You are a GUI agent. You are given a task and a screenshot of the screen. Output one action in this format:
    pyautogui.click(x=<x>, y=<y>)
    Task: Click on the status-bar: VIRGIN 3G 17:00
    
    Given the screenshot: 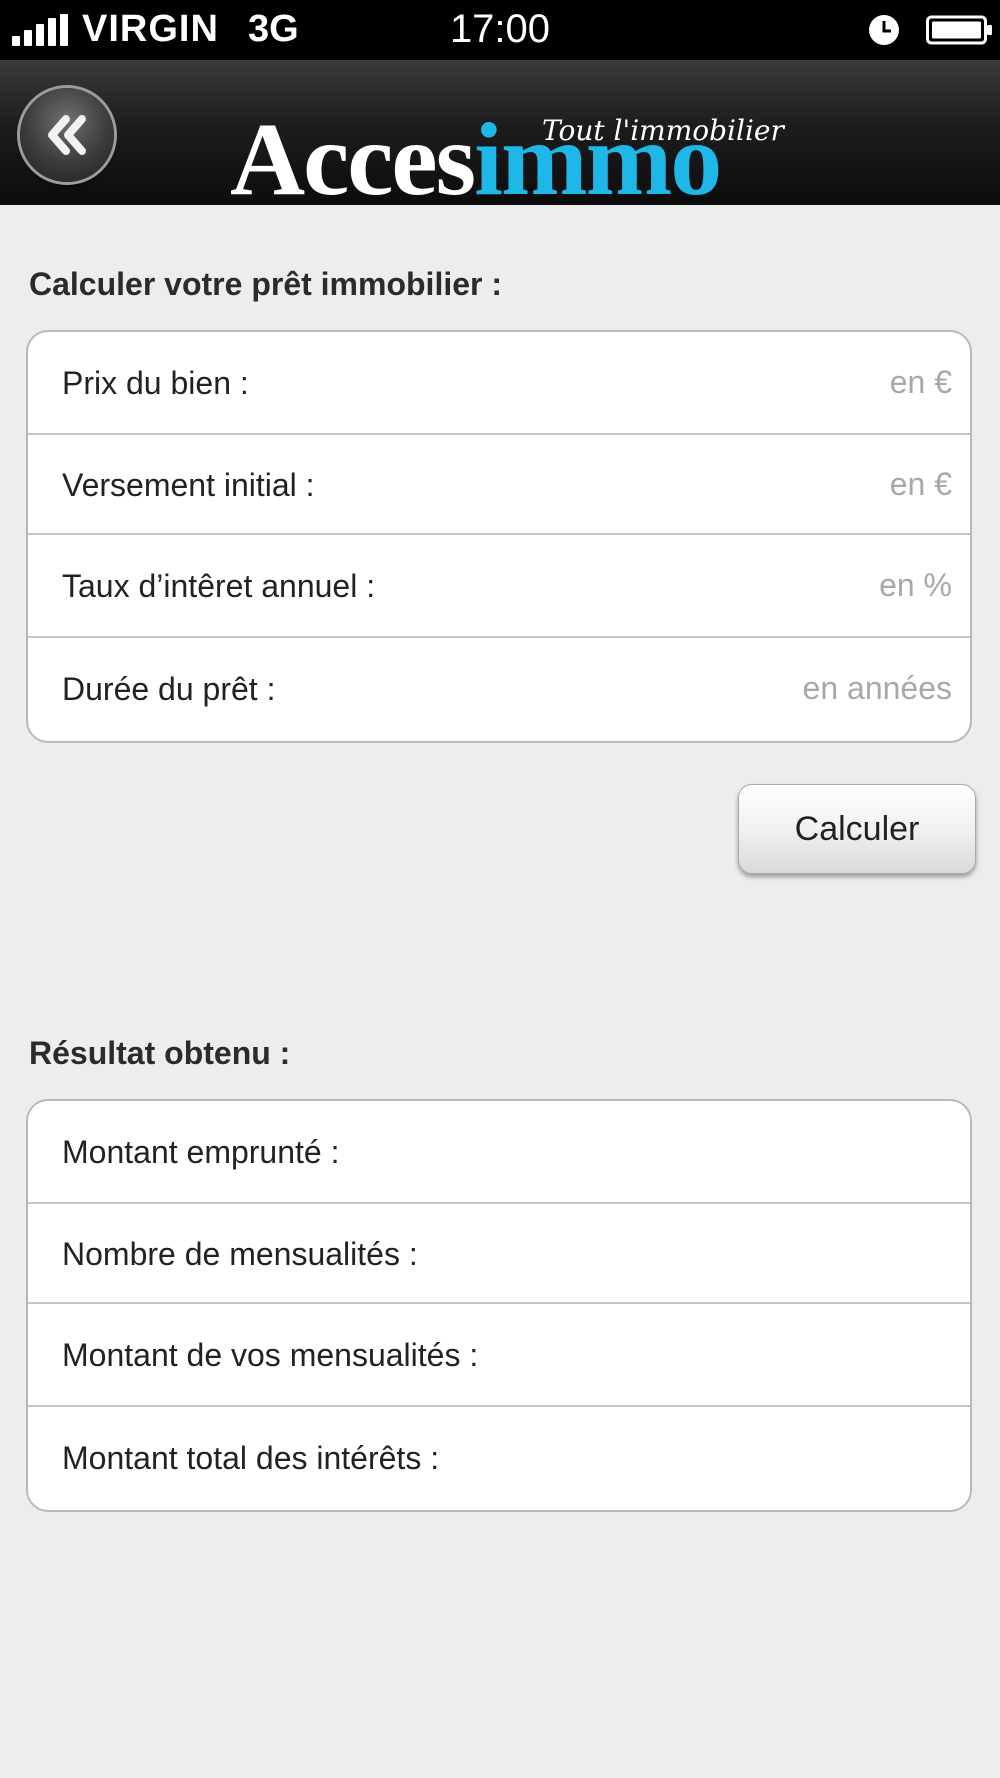 What is the action you would take?
    pyautogui.click(x=500, y=30)
    